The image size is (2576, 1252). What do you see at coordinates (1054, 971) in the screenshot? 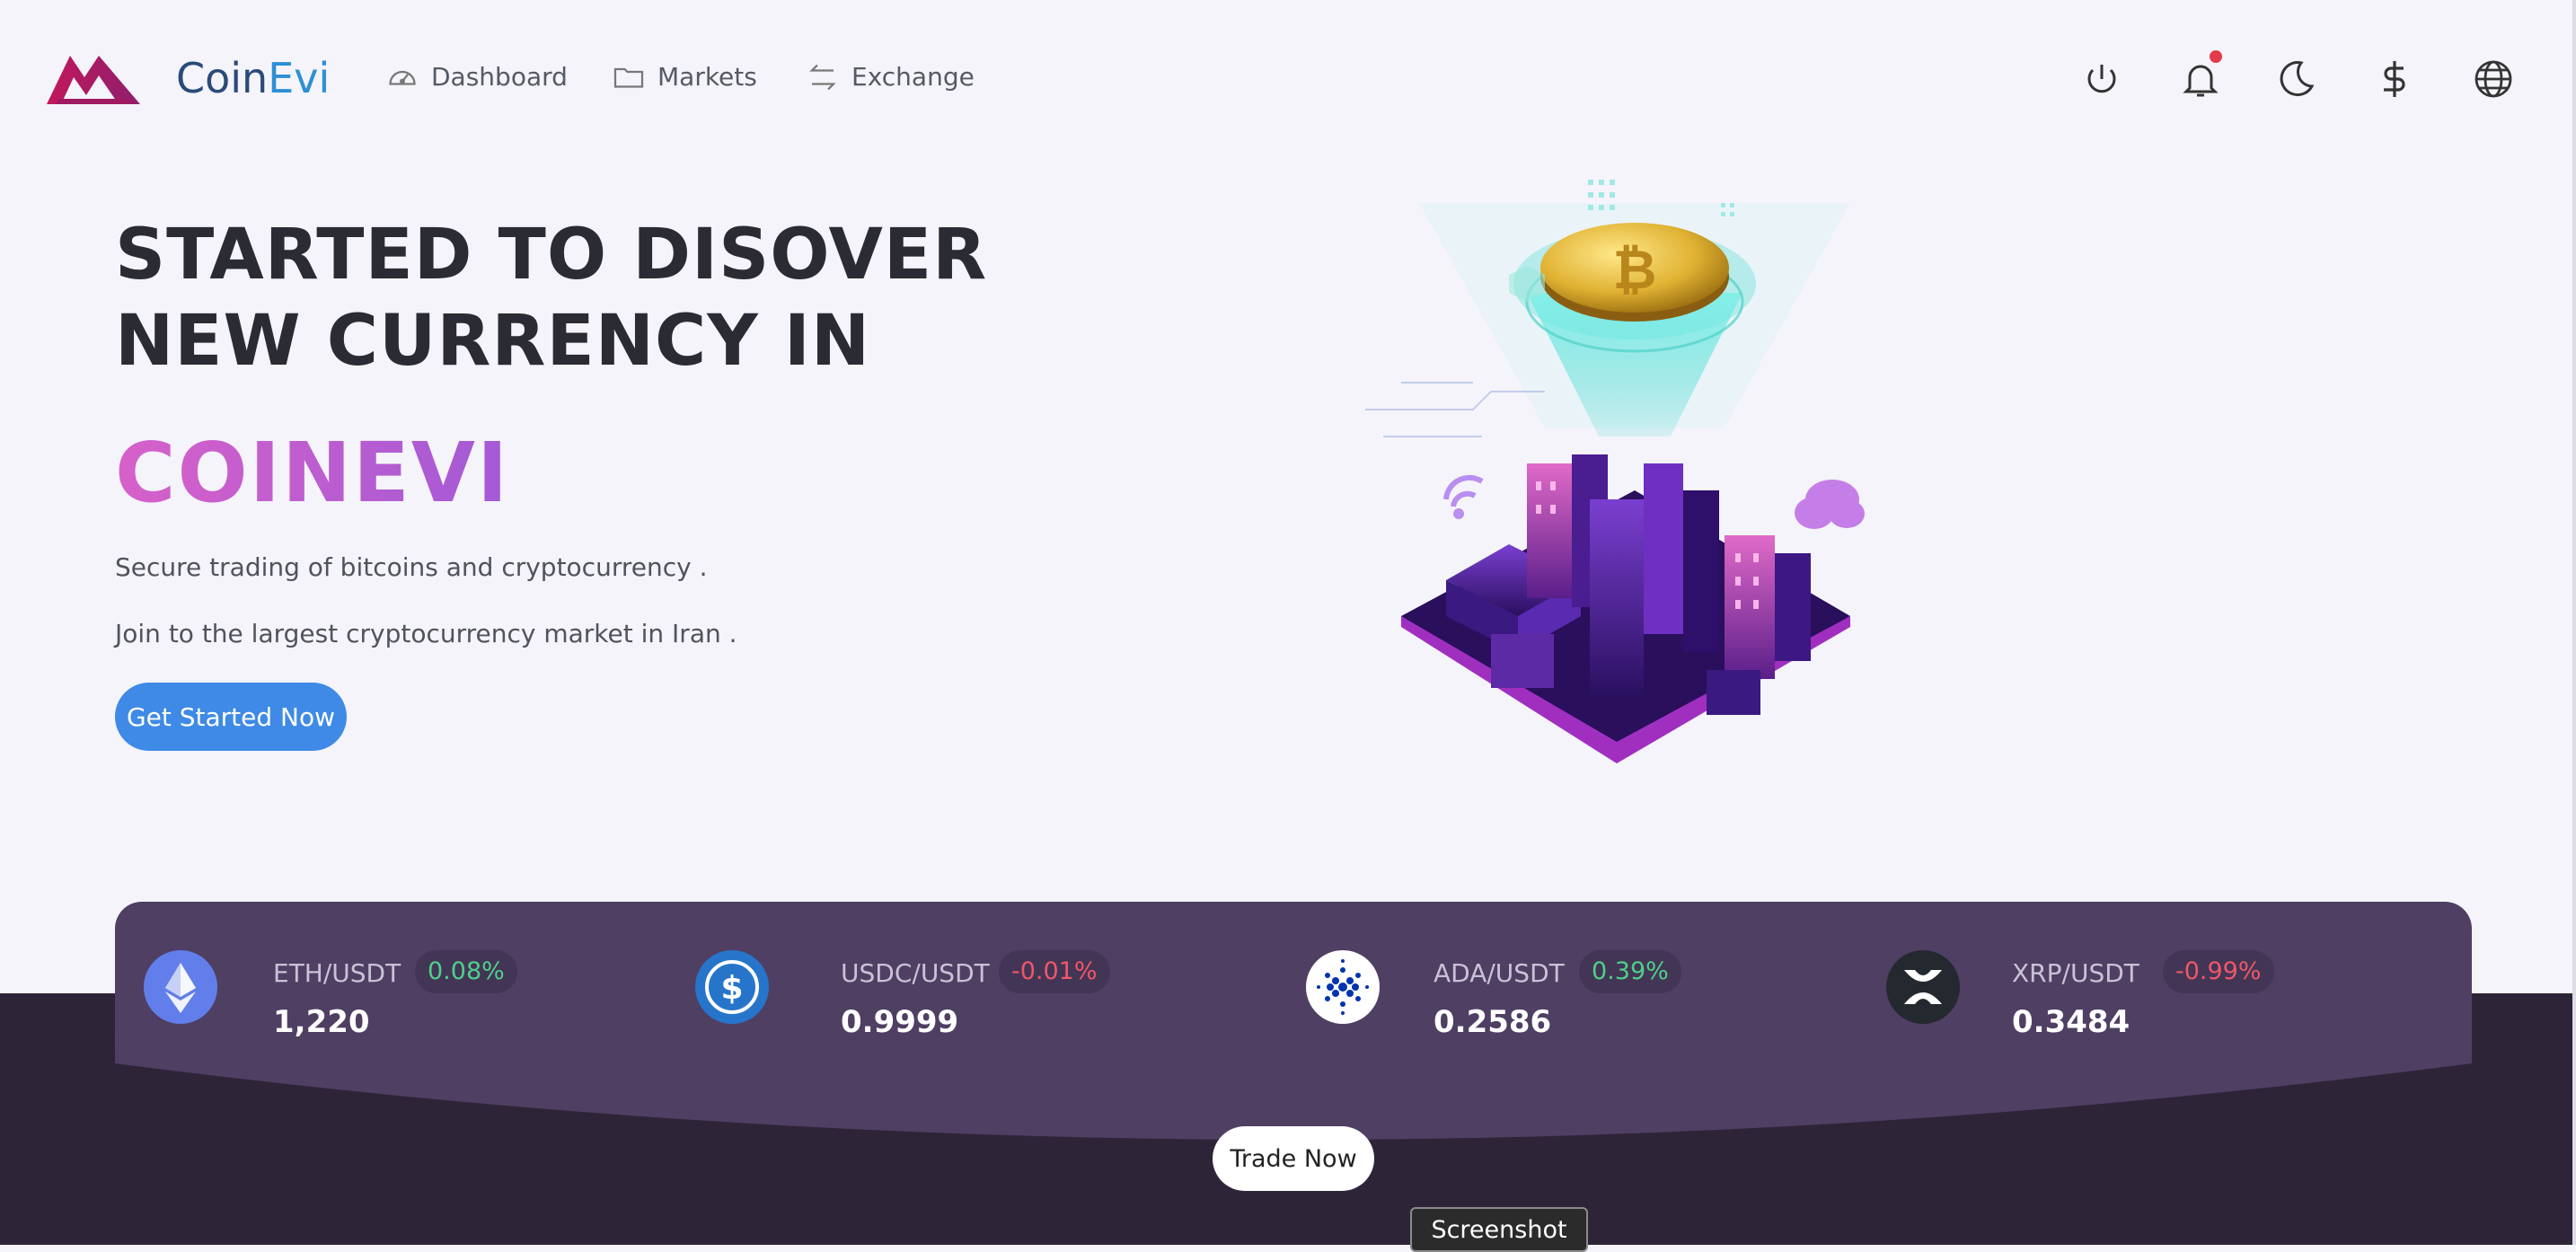
I see `ticker-change: -0.01%` at bounding box center [1054, 971].